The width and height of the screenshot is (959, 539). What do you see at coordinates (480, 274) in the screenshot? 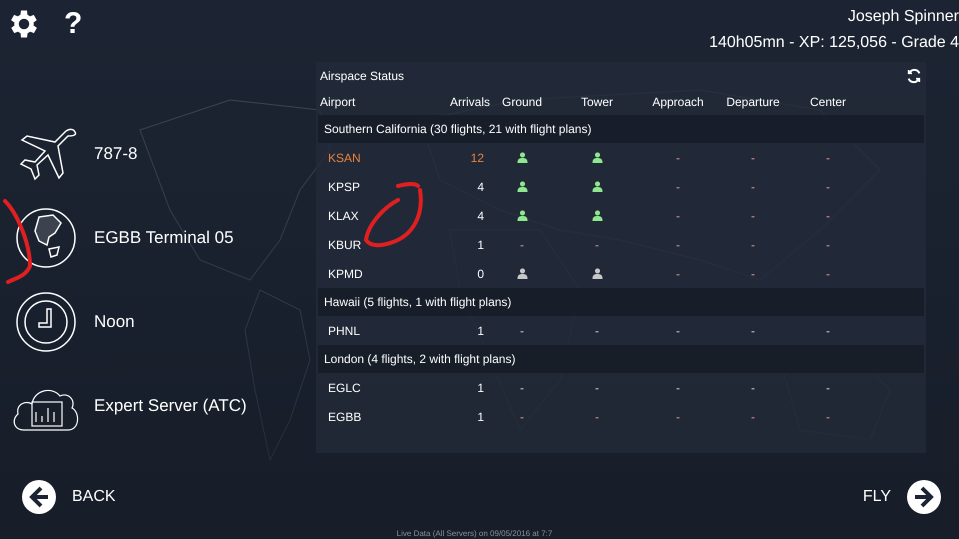
I see `arrivals-count: 0` at bounding box center [480, 274].